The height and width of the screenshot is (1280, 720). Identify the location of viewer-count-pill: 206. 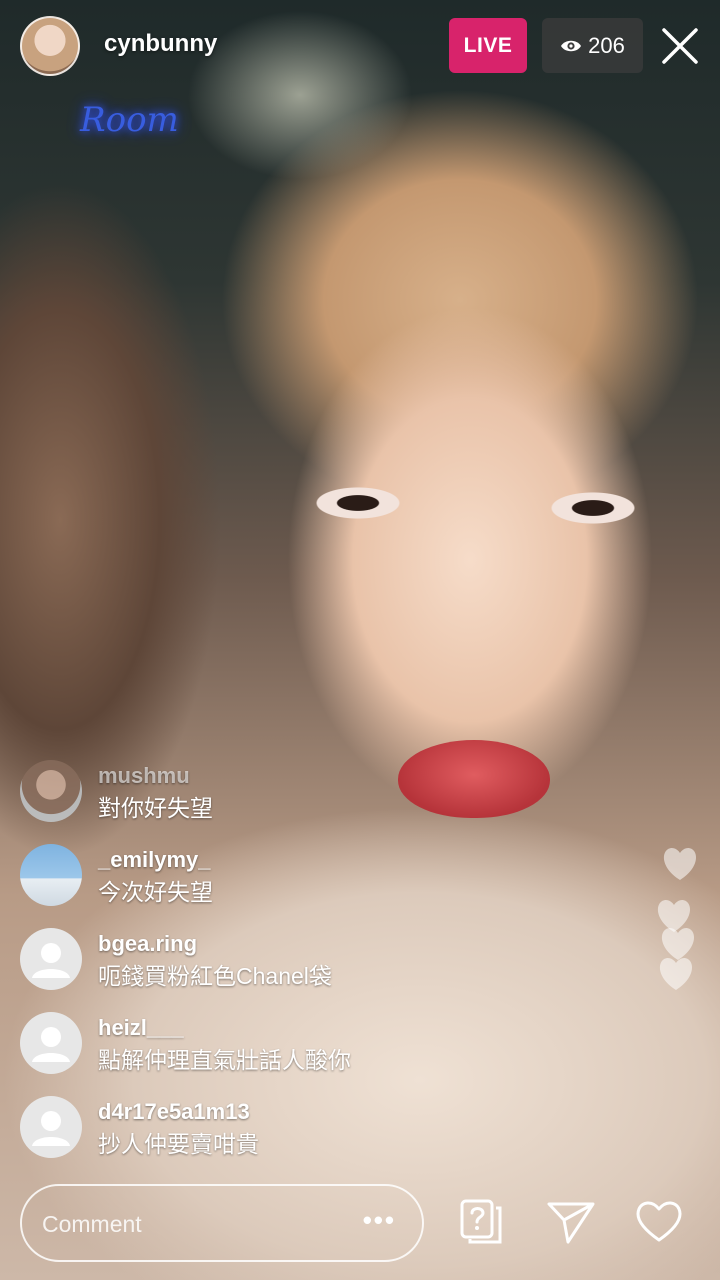
(592, 45).